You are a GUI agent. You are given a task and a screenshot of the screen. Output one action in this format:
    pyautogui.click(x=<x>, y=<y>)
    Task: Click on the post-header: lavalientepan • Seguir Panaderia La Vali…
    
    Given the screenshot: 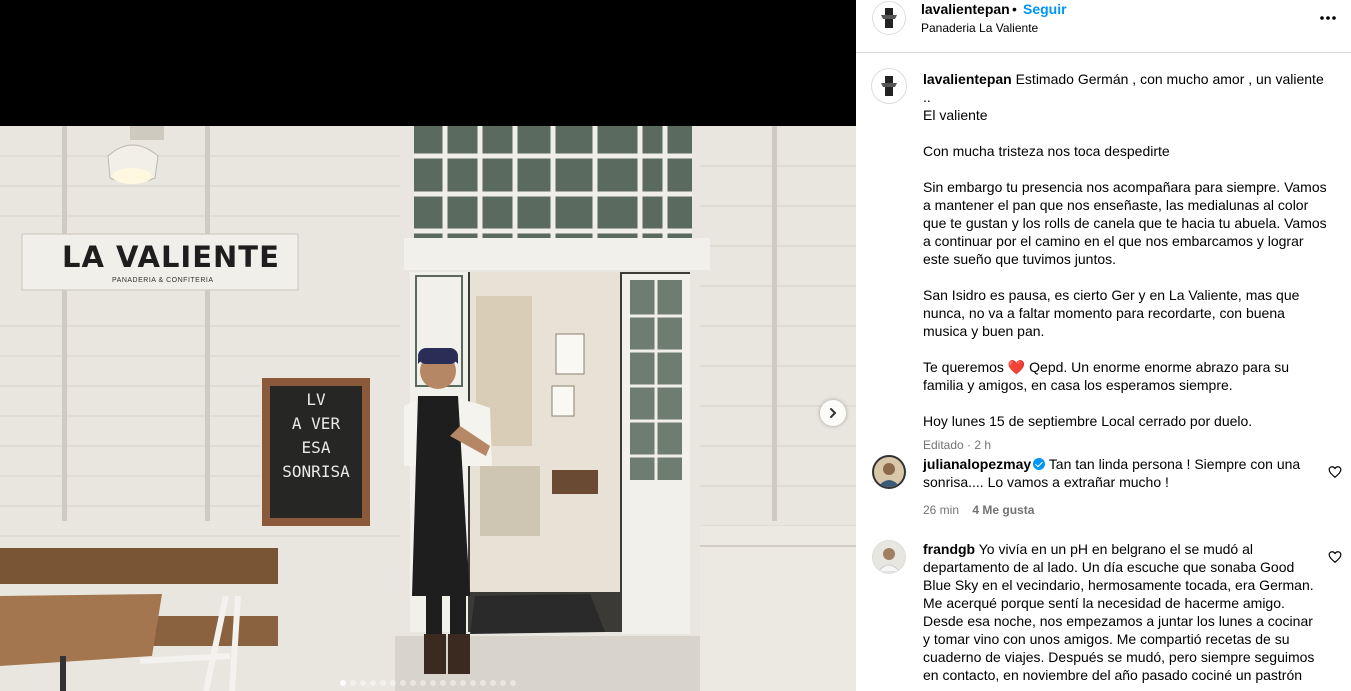 What is the action you would take?
    pyautogui.click(x=1103, y=26)
    